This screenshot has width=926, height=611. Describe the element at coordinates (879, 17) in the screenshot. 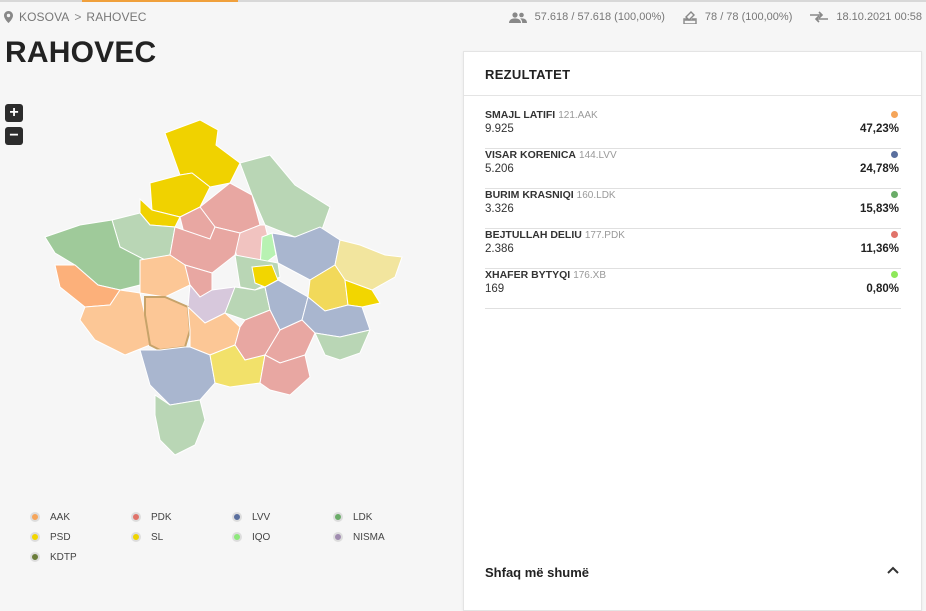

I see `stat-updated-value: 18.10.2021 00:58` at that location.